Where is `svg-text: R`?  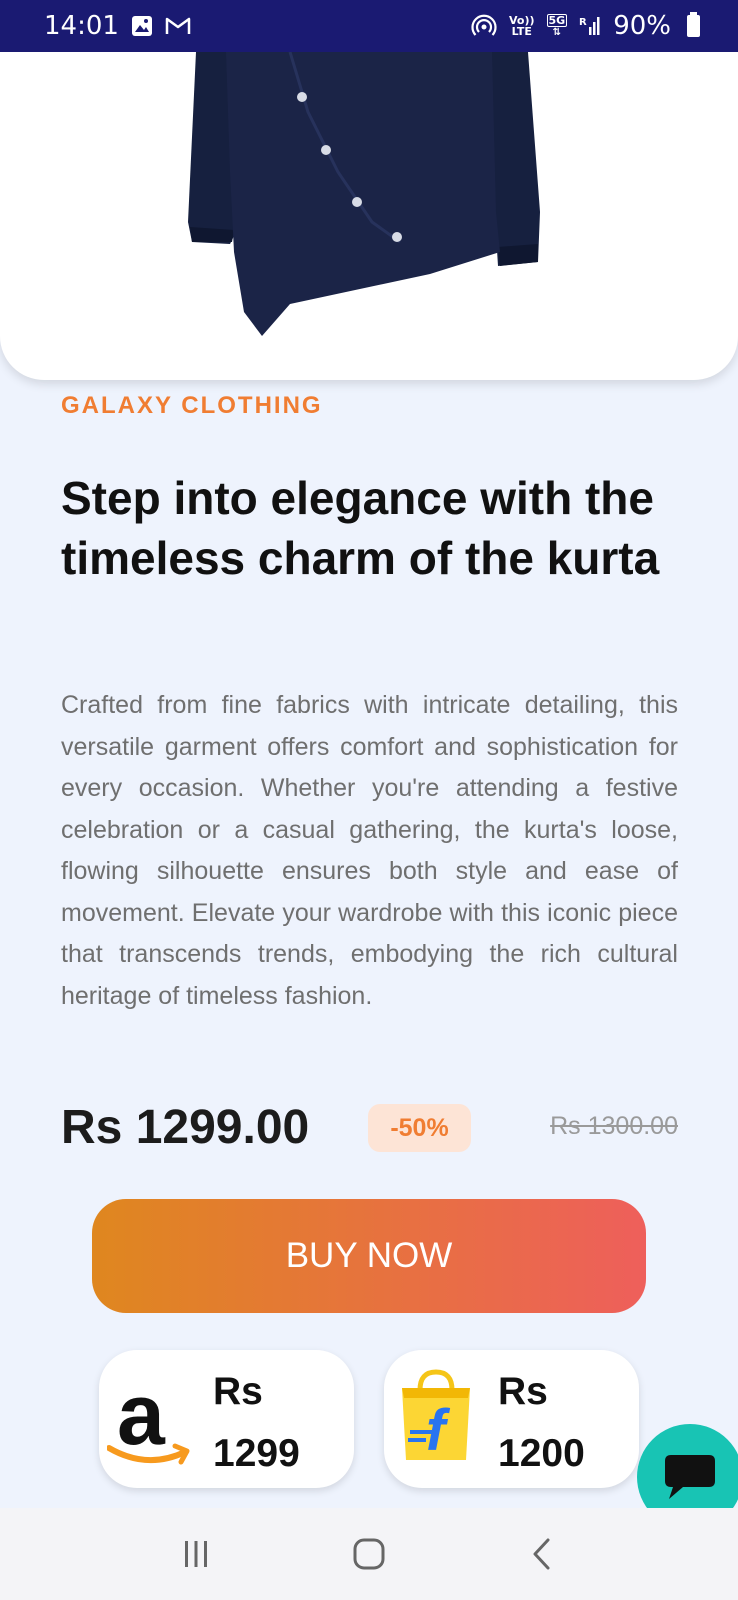 svg-text: R is located at coordinates (583, 22).